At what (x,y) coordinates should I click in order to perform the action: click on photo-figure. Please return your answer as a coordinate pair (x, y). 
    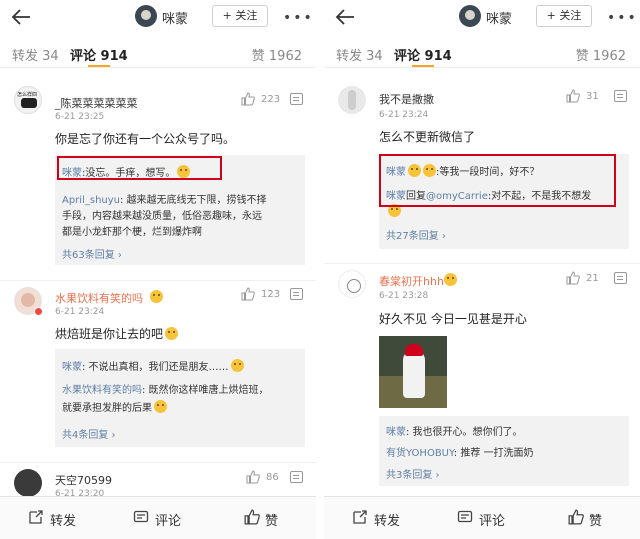
    Looking at the image, I should click on (414, 374).